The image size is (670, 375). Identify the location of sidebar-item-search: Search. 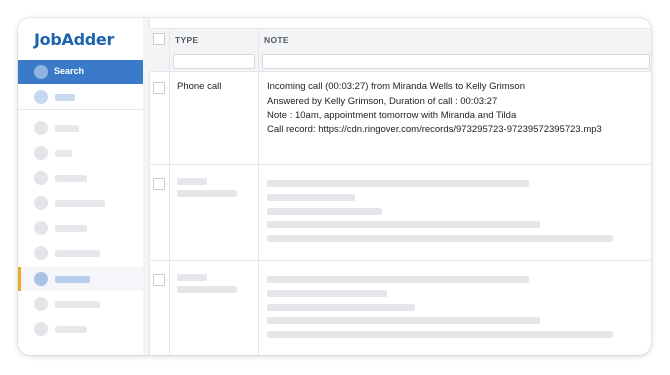
(80, 72).